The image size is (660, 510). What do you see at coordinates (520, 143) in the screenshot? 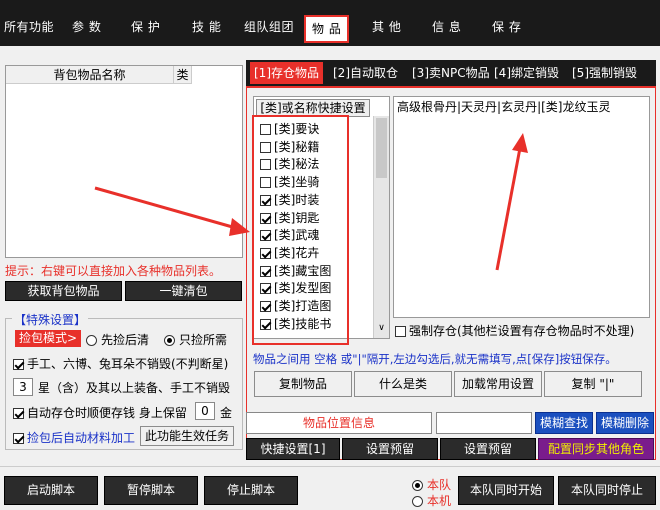
I see `arrow-up-head-icon` at bounding box center [520, 143].